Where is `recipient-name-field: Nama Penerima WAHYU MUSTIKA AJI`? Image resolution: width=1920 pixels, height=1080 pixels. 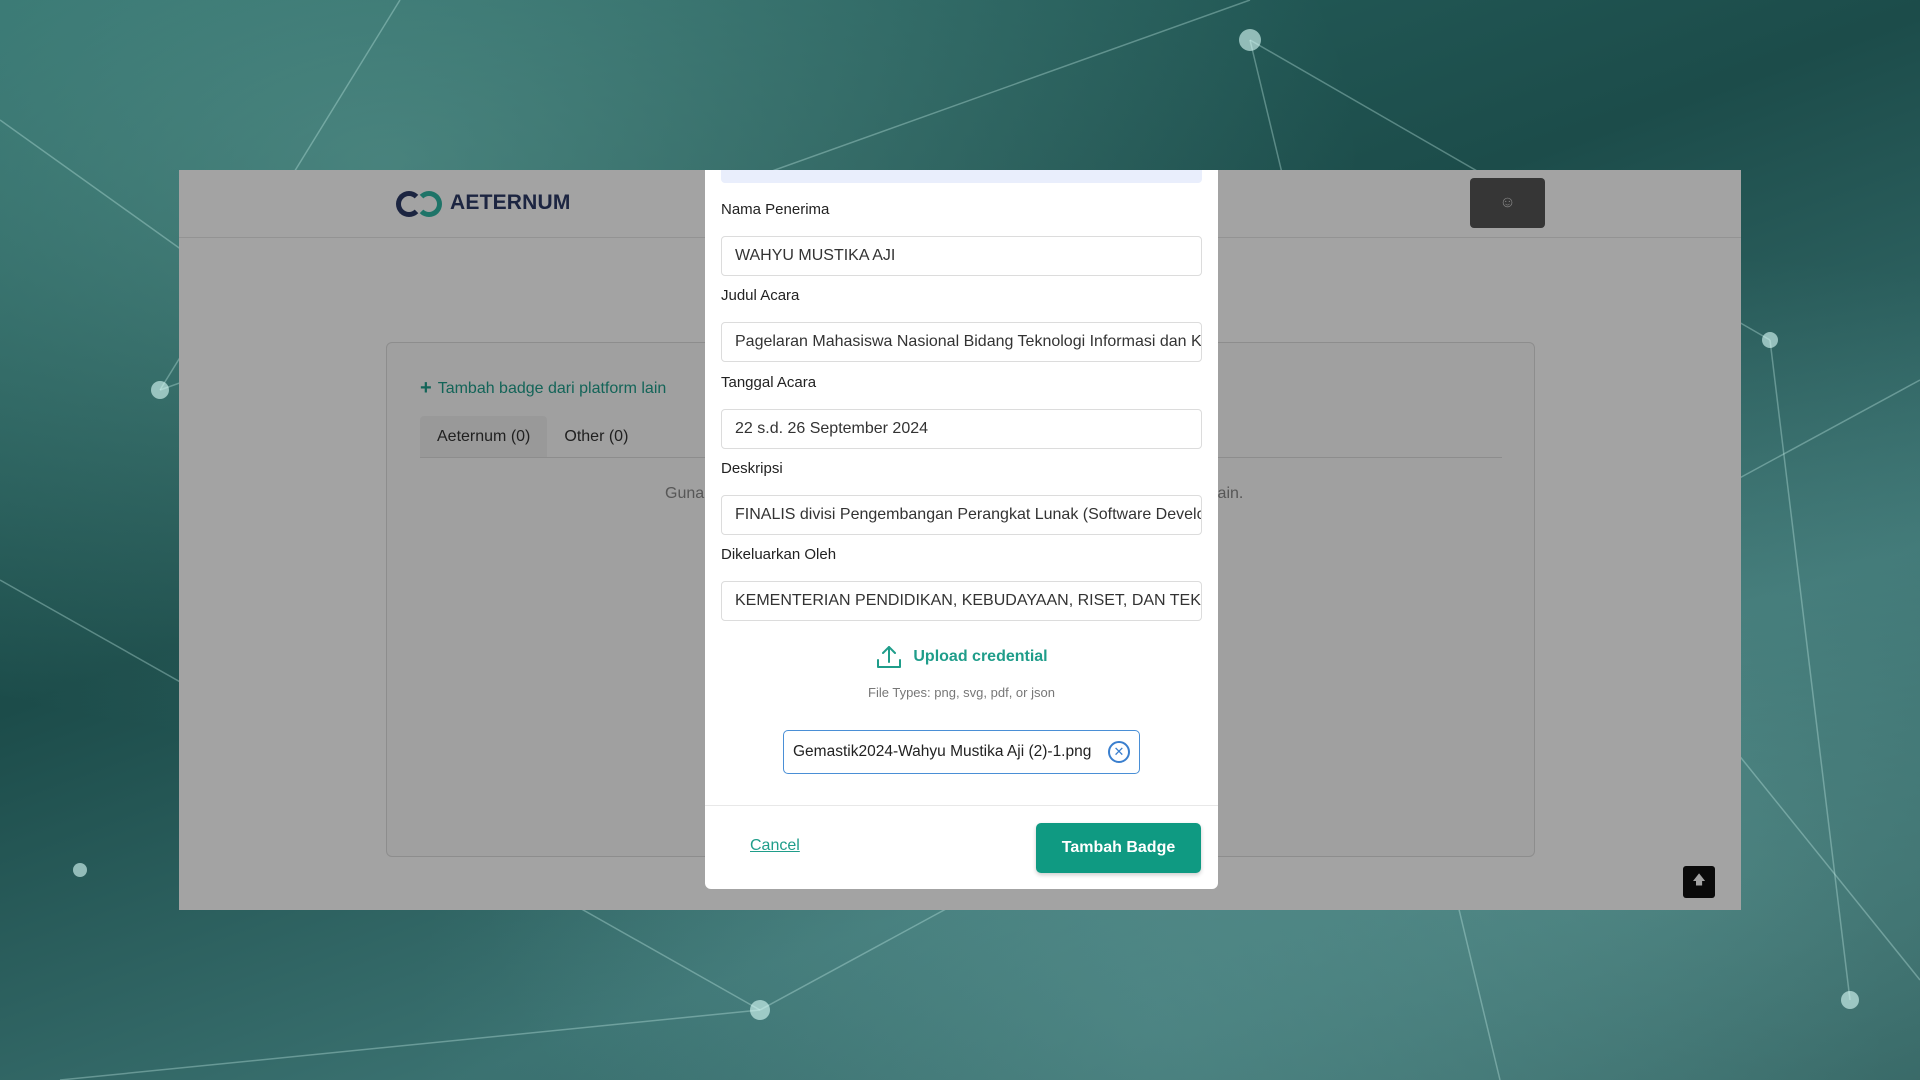 recipient-name-field: Nama Penerima WAHYU MUSTIKA AJI is located at coordinates (961, 237).